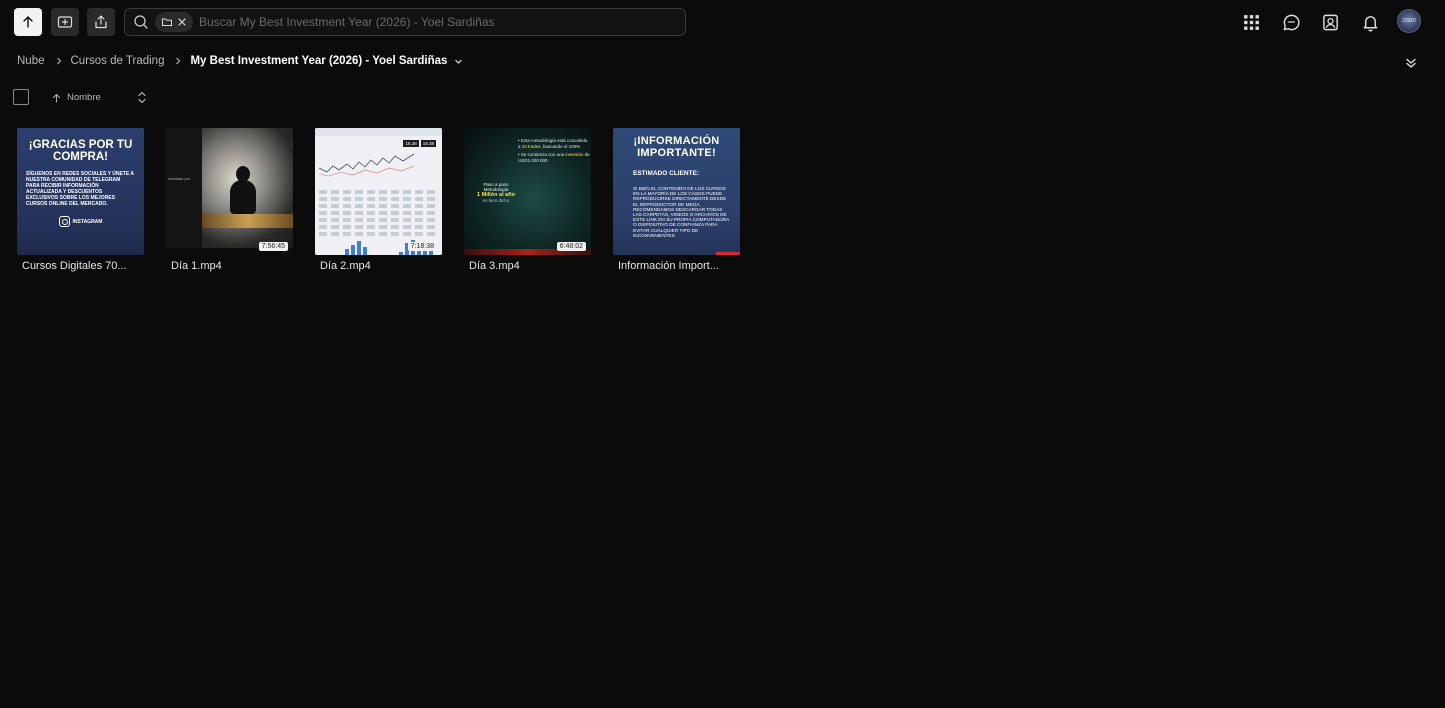 This screenshot has height=708, width=1445. Describe the element at coordinates (229, 266) in the screenshot. I see `file-name: Día 1.mp4` at that location.